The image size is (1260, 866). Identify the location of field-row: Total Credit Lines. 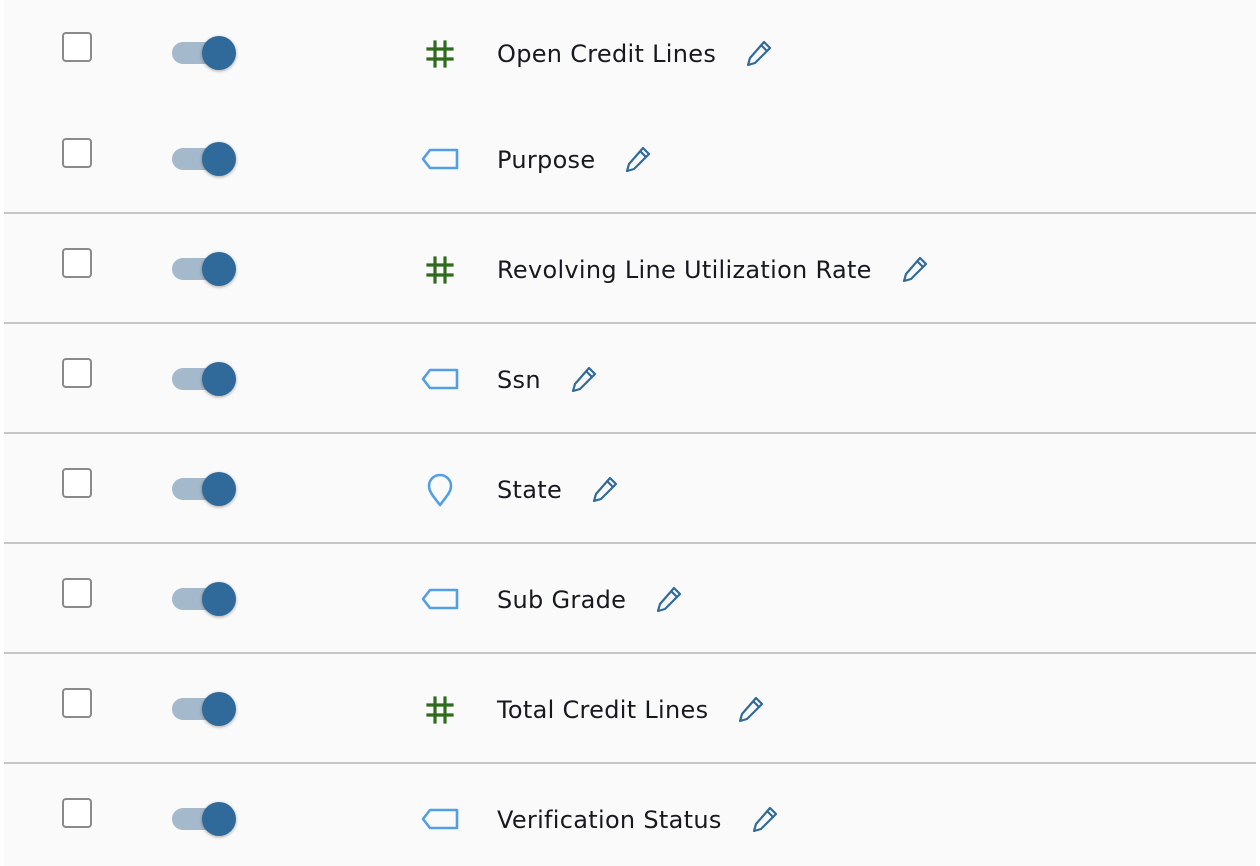
(630, 709).